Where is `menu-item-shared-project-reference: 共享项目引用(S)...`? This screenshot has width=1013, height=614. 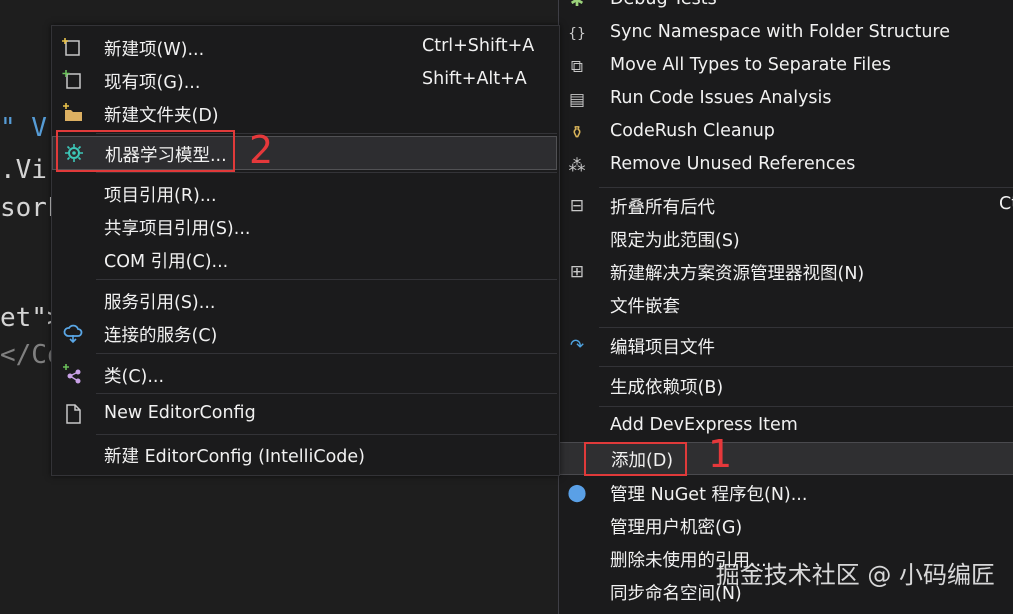
menu-item-shared-project-reference: 共享项目引用(S)... is located at coordinates (305, 226).